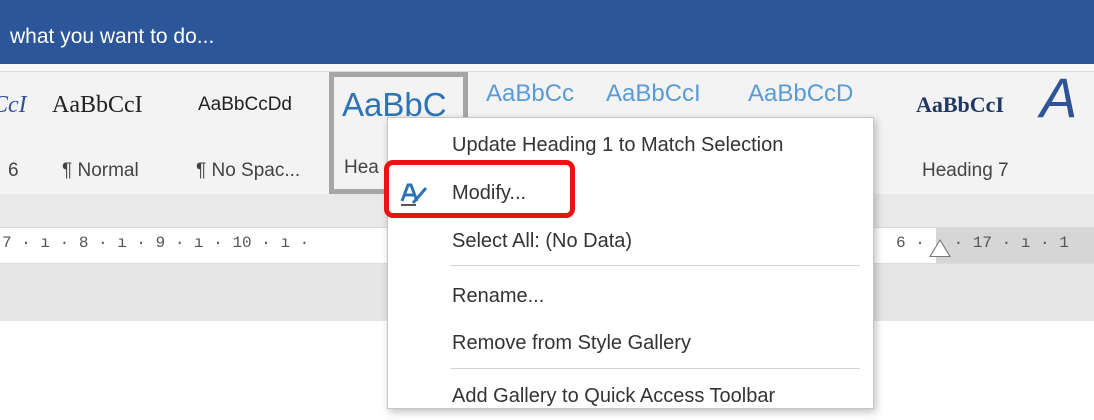 This screenshot has width=1094, height=420. I want to click on style-name: Heading 7, so click(965, 170).